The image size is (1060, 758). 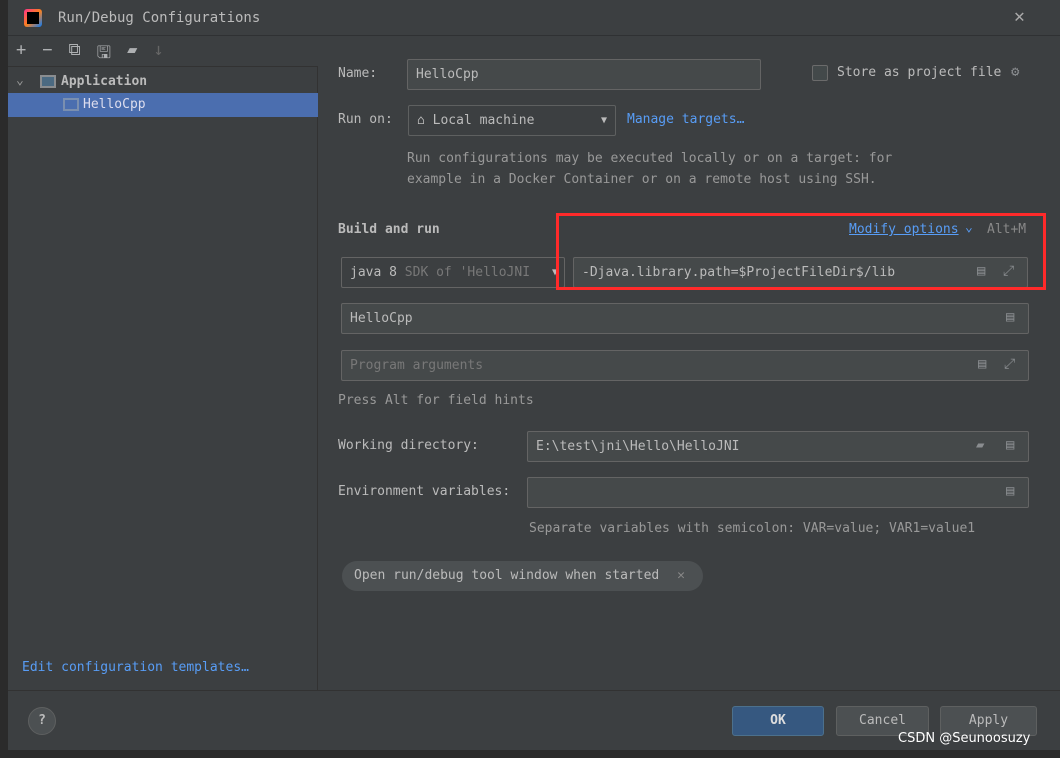 What do you see at coordinates (436, 400) in the screenshot?
I see `field-hint: Press Alt for field hints` at bounding box center [436, 400].